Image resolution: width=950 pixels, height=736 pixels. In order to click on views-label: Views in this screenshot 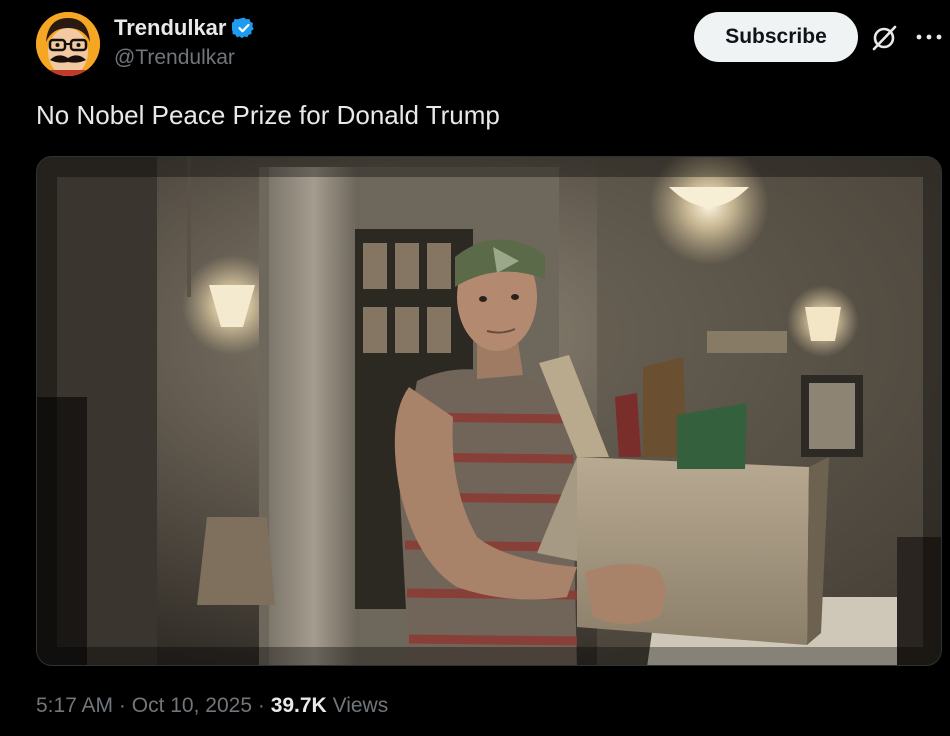, I will do `click(360, 705)`.